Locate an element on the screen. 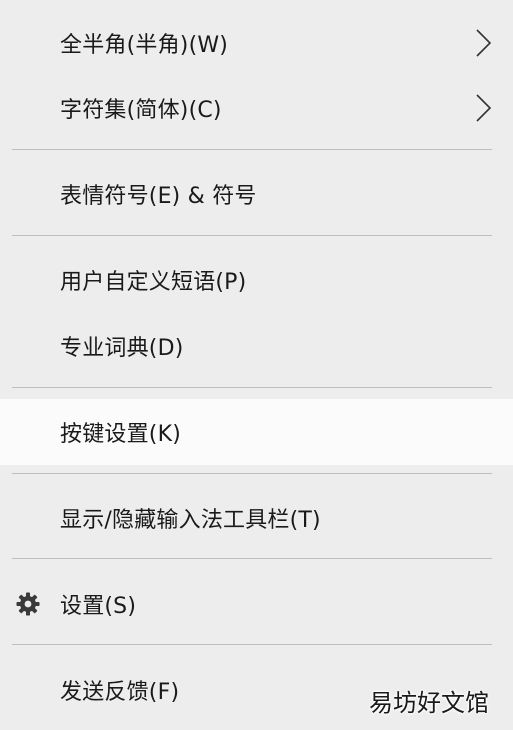 This screenshot has width=513, height=730. menu-item-label: 按键设置(K) is located at coordinates (120, 434).